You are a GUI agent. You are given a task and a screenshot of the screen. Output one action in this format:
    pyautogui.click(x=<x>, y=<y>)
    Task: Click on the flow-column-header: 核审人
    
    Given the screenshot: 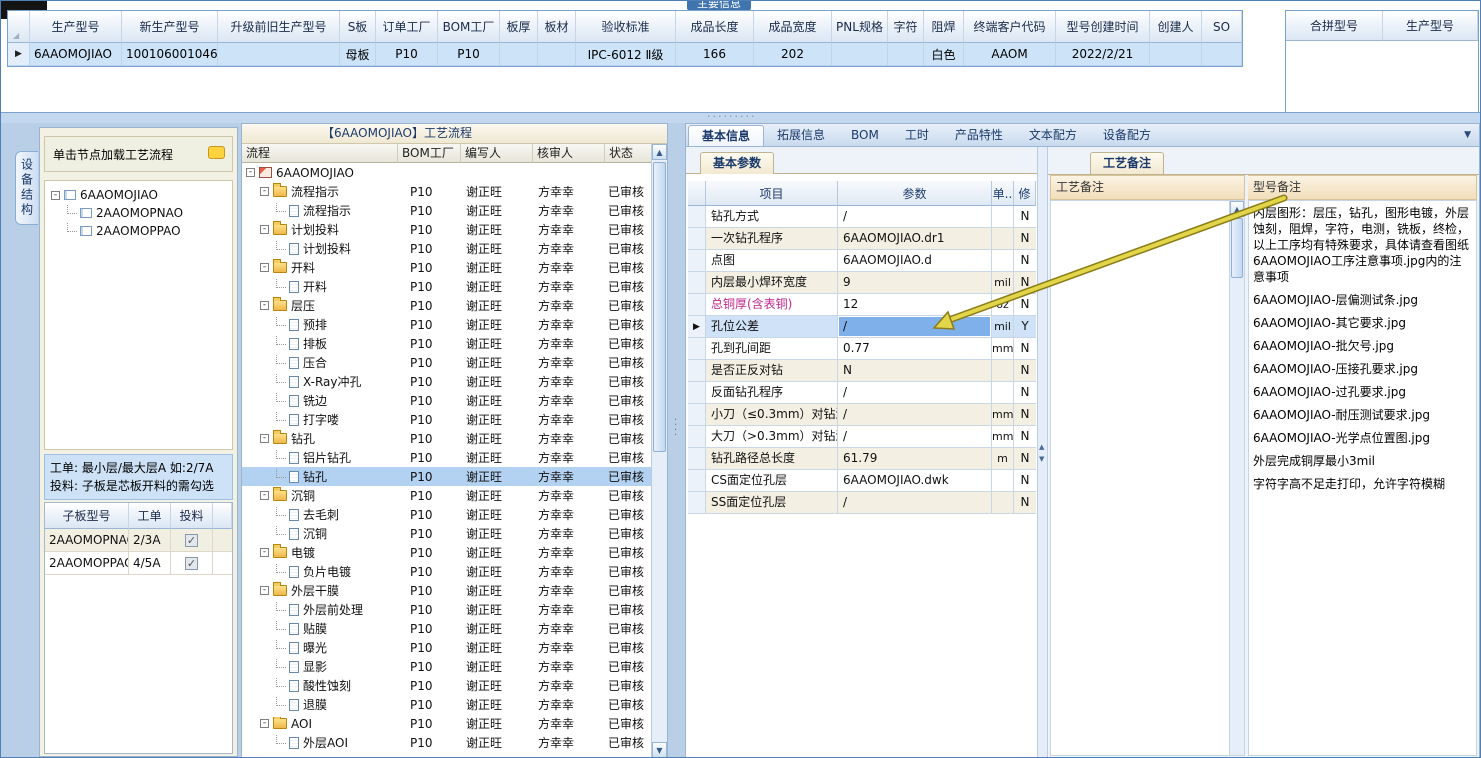 What is the action you would take?
    pyautogui.click(x=569, y=153)
    